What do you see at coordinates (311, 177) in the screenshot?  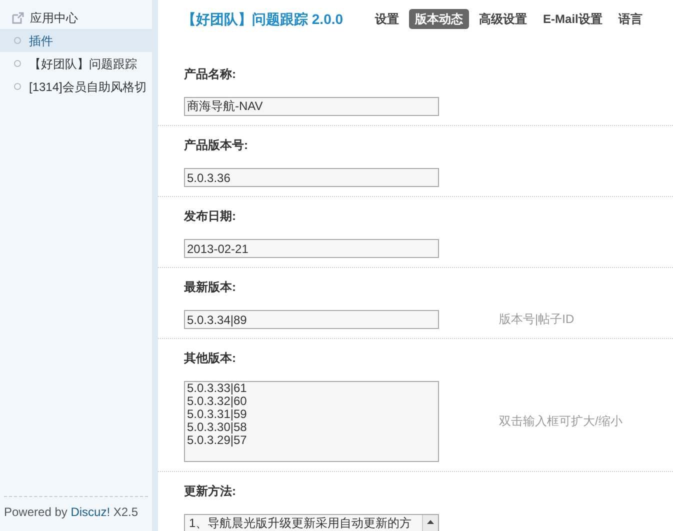 I see `text-field: 5.0.3.36` at bounding box center [311, 177].